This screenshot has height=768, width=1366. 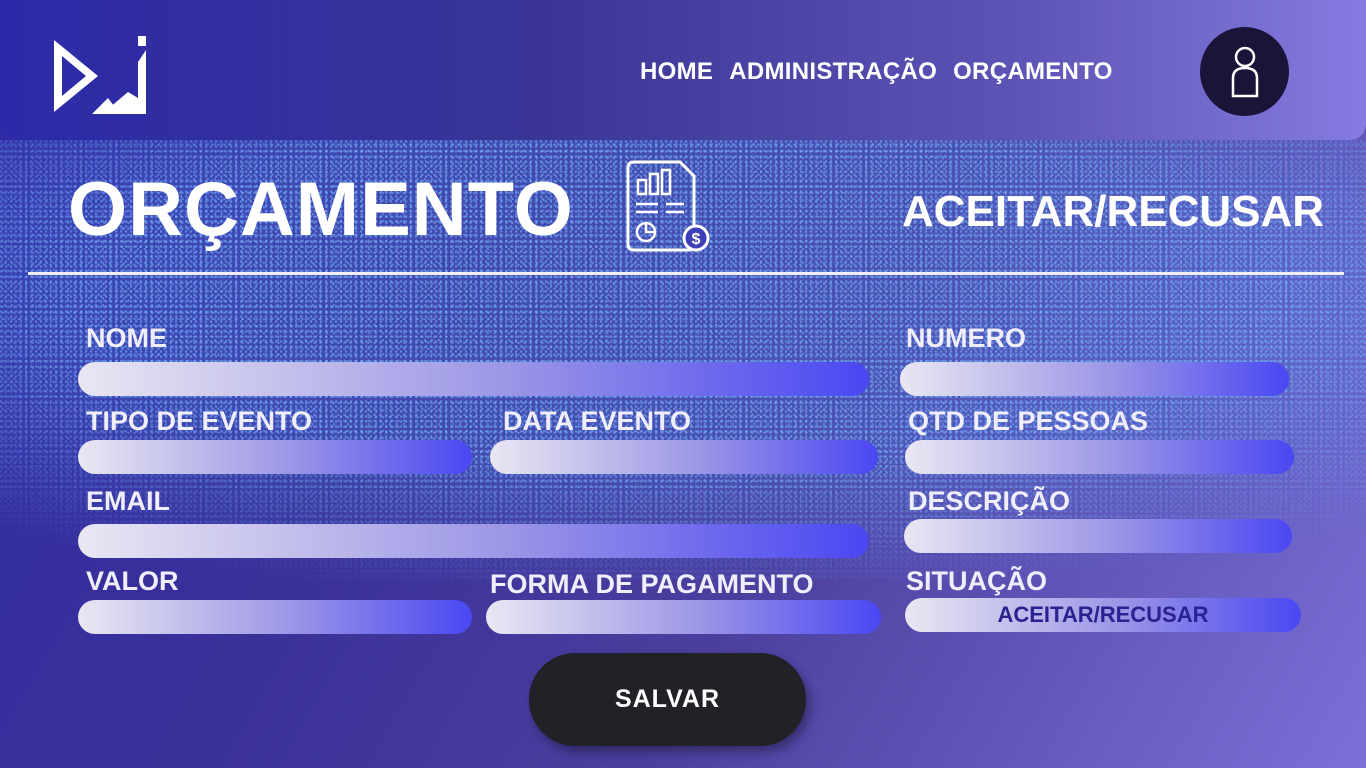 I want to click on qtd-pessoas-label: QTD DE PESSOAS, so click(x=1028, y=421).